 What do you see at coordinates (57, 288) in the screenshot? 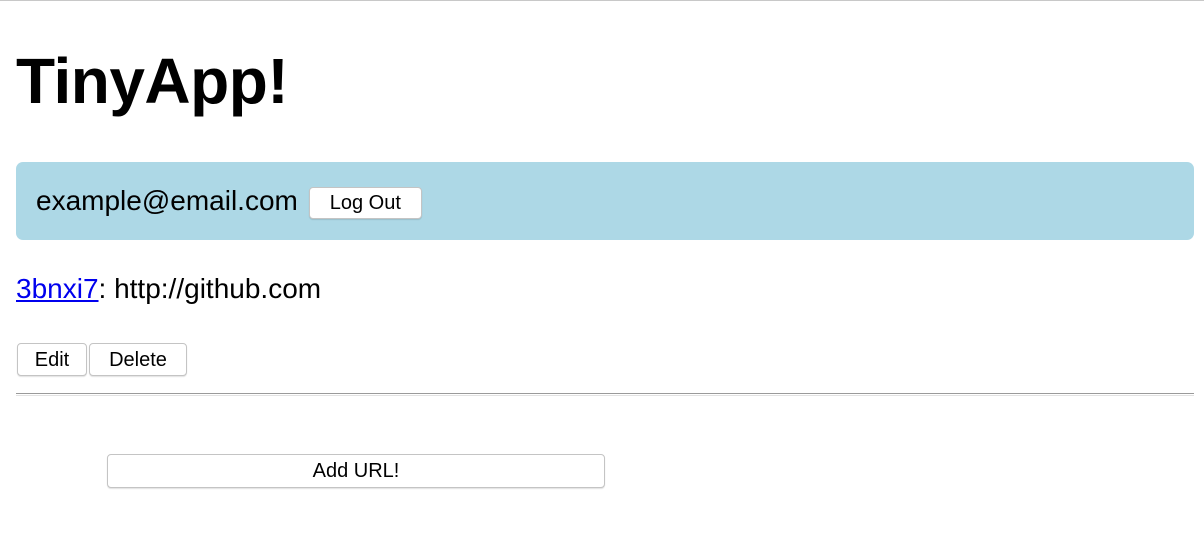
I see `short-url-link: 3bnxi7` at bounding box center [57, 288].